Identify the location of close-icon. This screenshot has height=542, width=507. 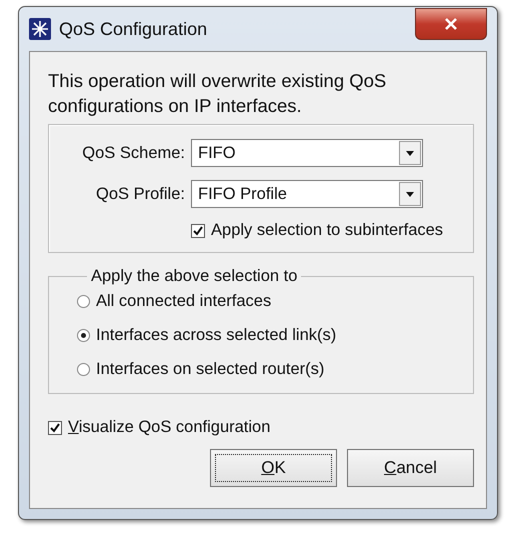
(451, 24).